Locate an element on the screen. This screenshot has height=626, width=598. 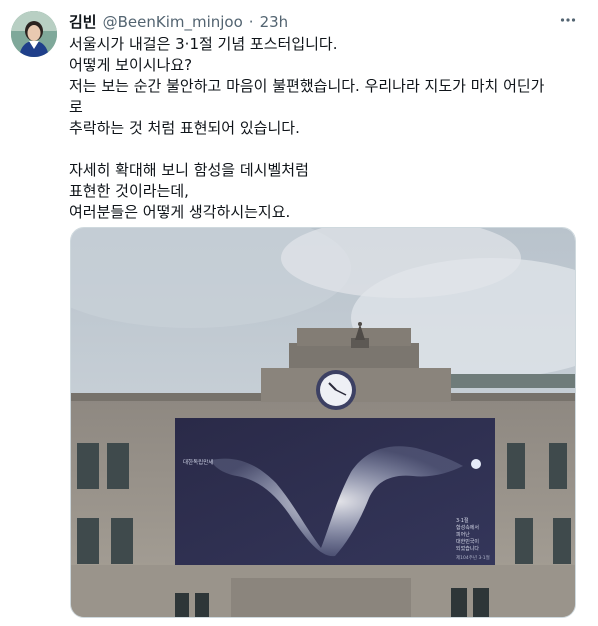
tweet-line: 자세히 확대해 보니 함성을 데시벨처럼 is located at coordinates (189, 170).